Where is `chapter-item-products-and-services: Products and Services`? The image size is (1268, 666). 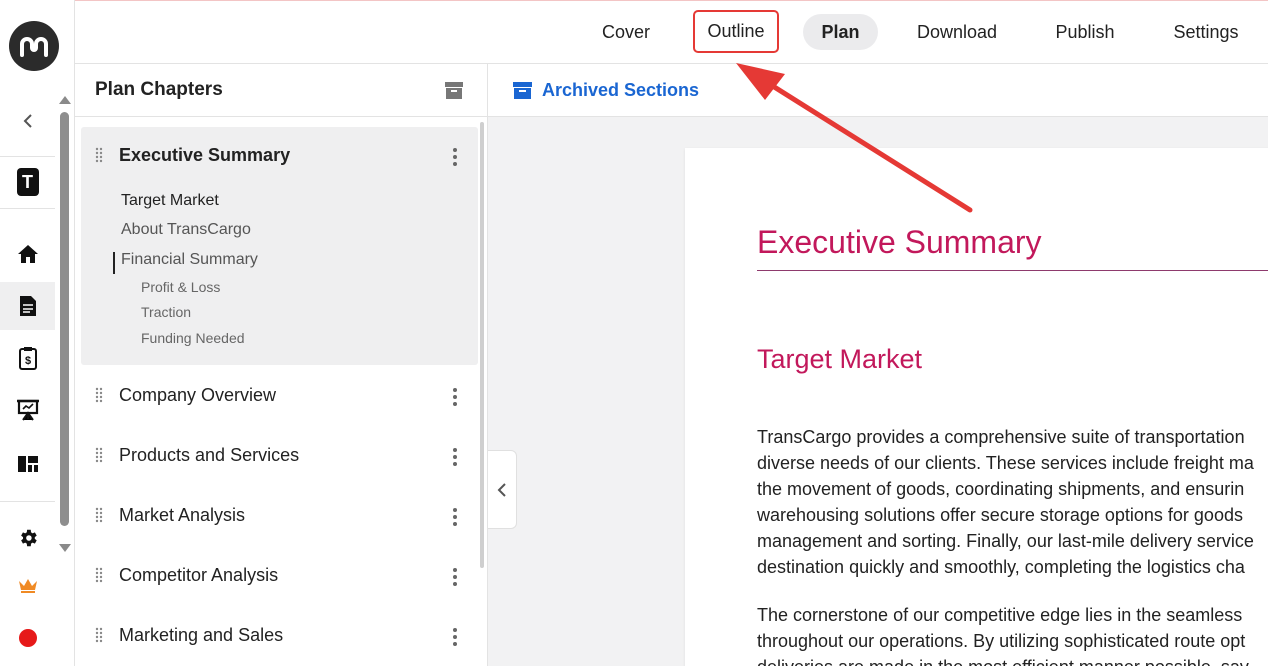
chapter-item-products-and-services: Products and Services is located at coordinates (279, 456).